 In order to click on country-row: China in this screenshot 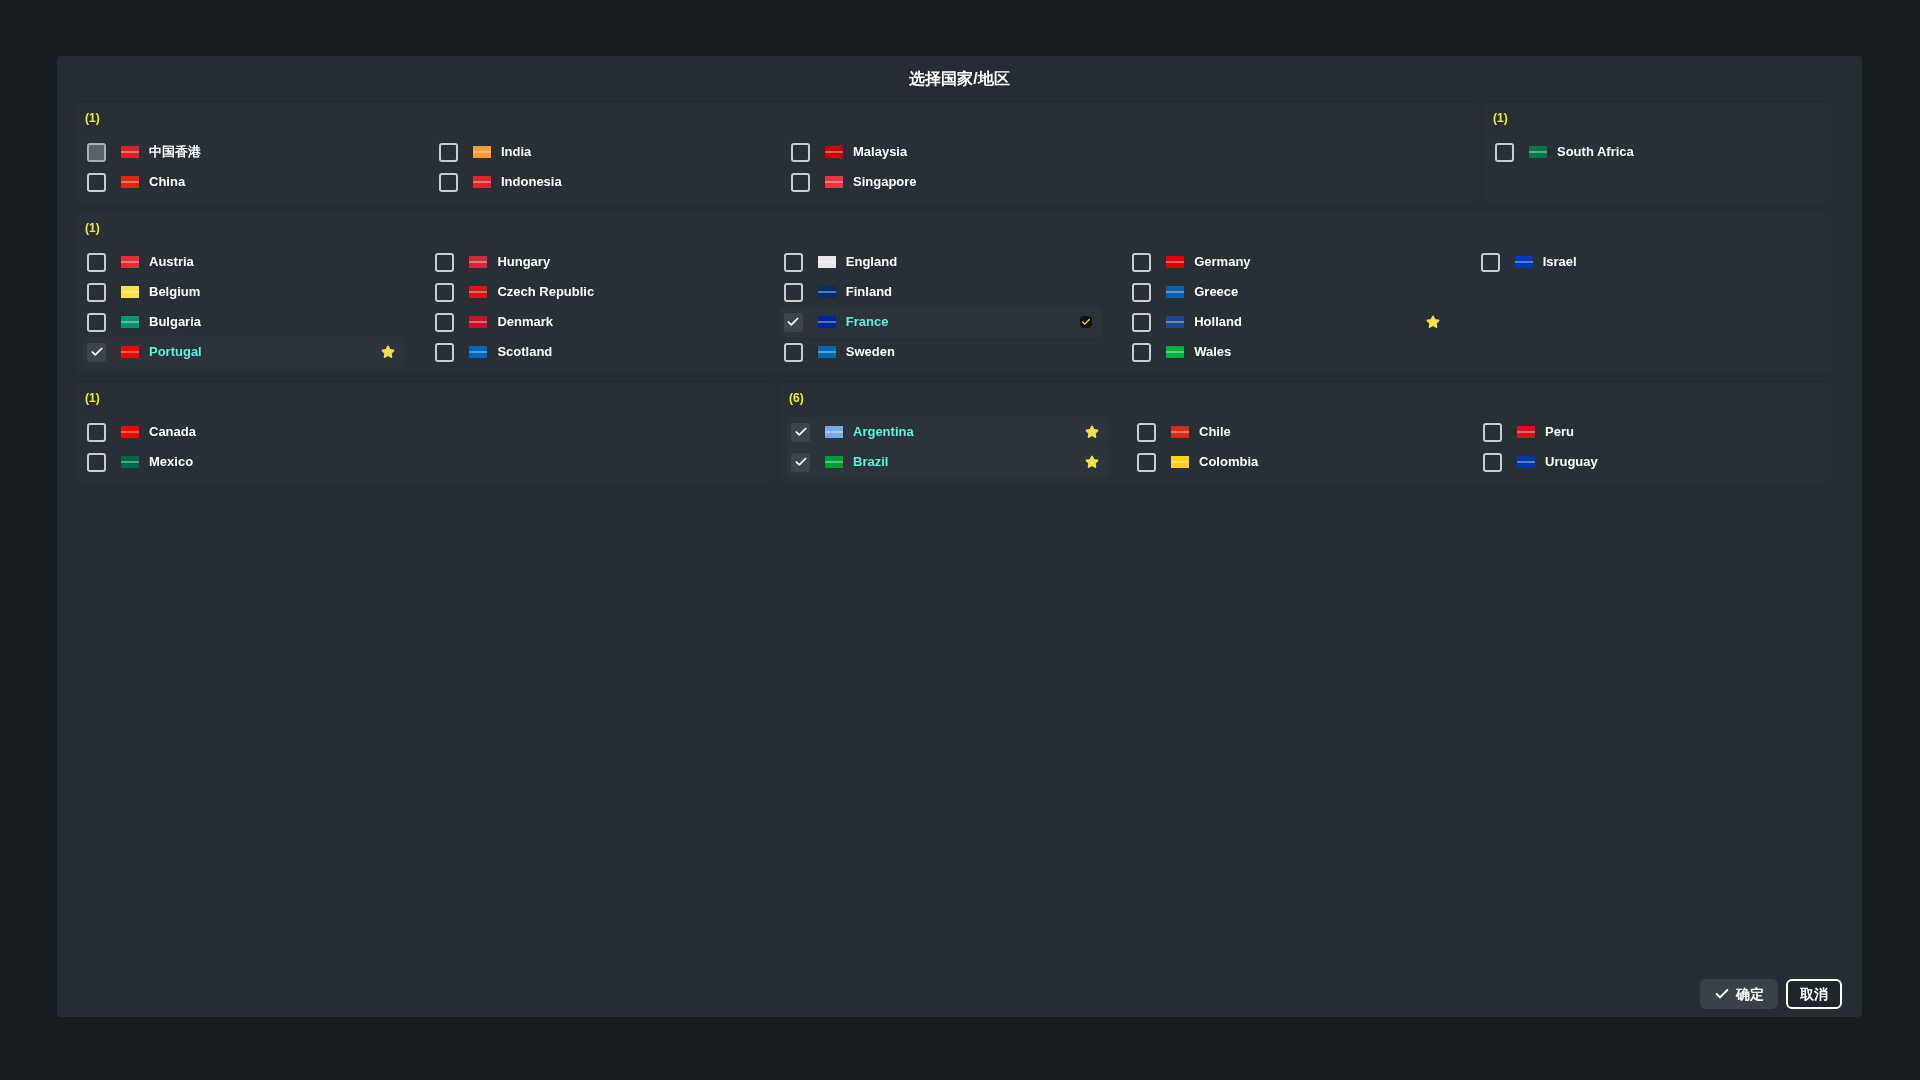, I will do `click(244, 182)`.